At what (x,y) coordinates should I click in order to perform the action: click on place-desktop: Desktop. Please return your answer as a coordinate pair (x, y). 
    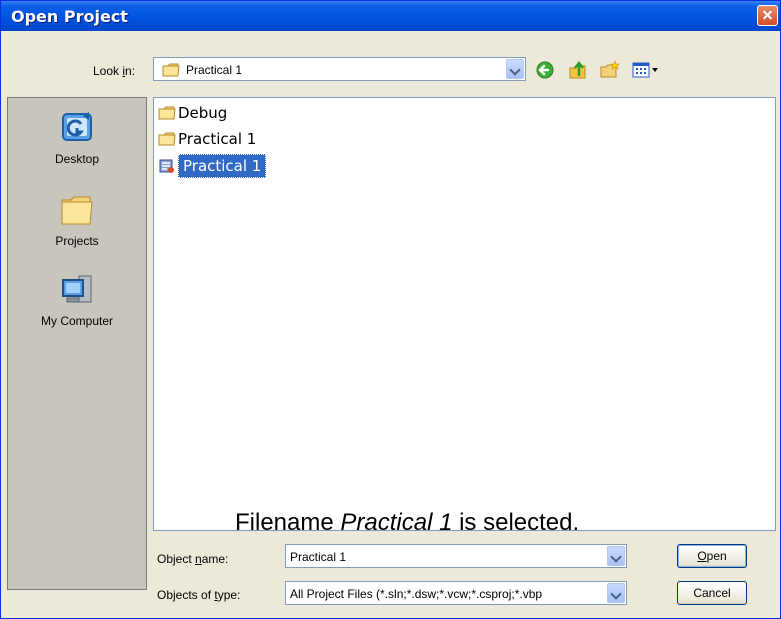
    Looking at the image, I should click on (77, 138).